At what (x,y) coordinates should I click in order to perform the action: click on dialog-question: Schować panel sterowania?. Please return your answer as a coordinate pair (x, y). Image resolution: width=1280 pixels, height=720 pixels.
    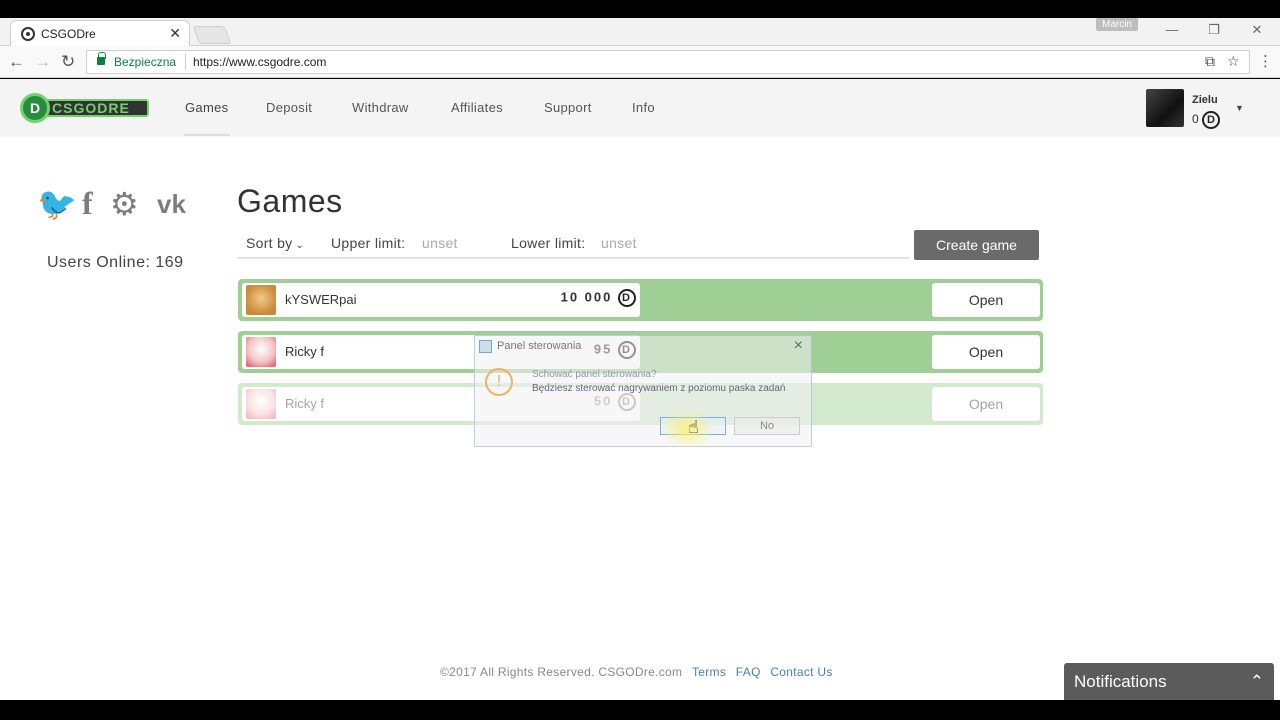
    Looking at the image, I should click on (594, 374).